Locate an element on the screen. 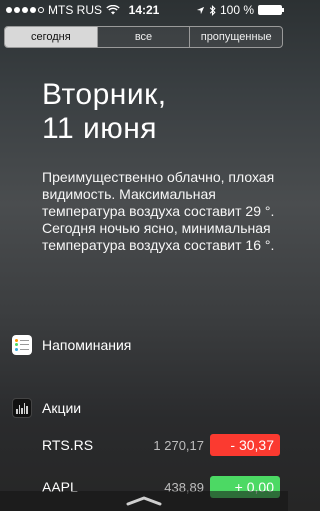  tab-today: сегодня is located at coordinates (51, 37).